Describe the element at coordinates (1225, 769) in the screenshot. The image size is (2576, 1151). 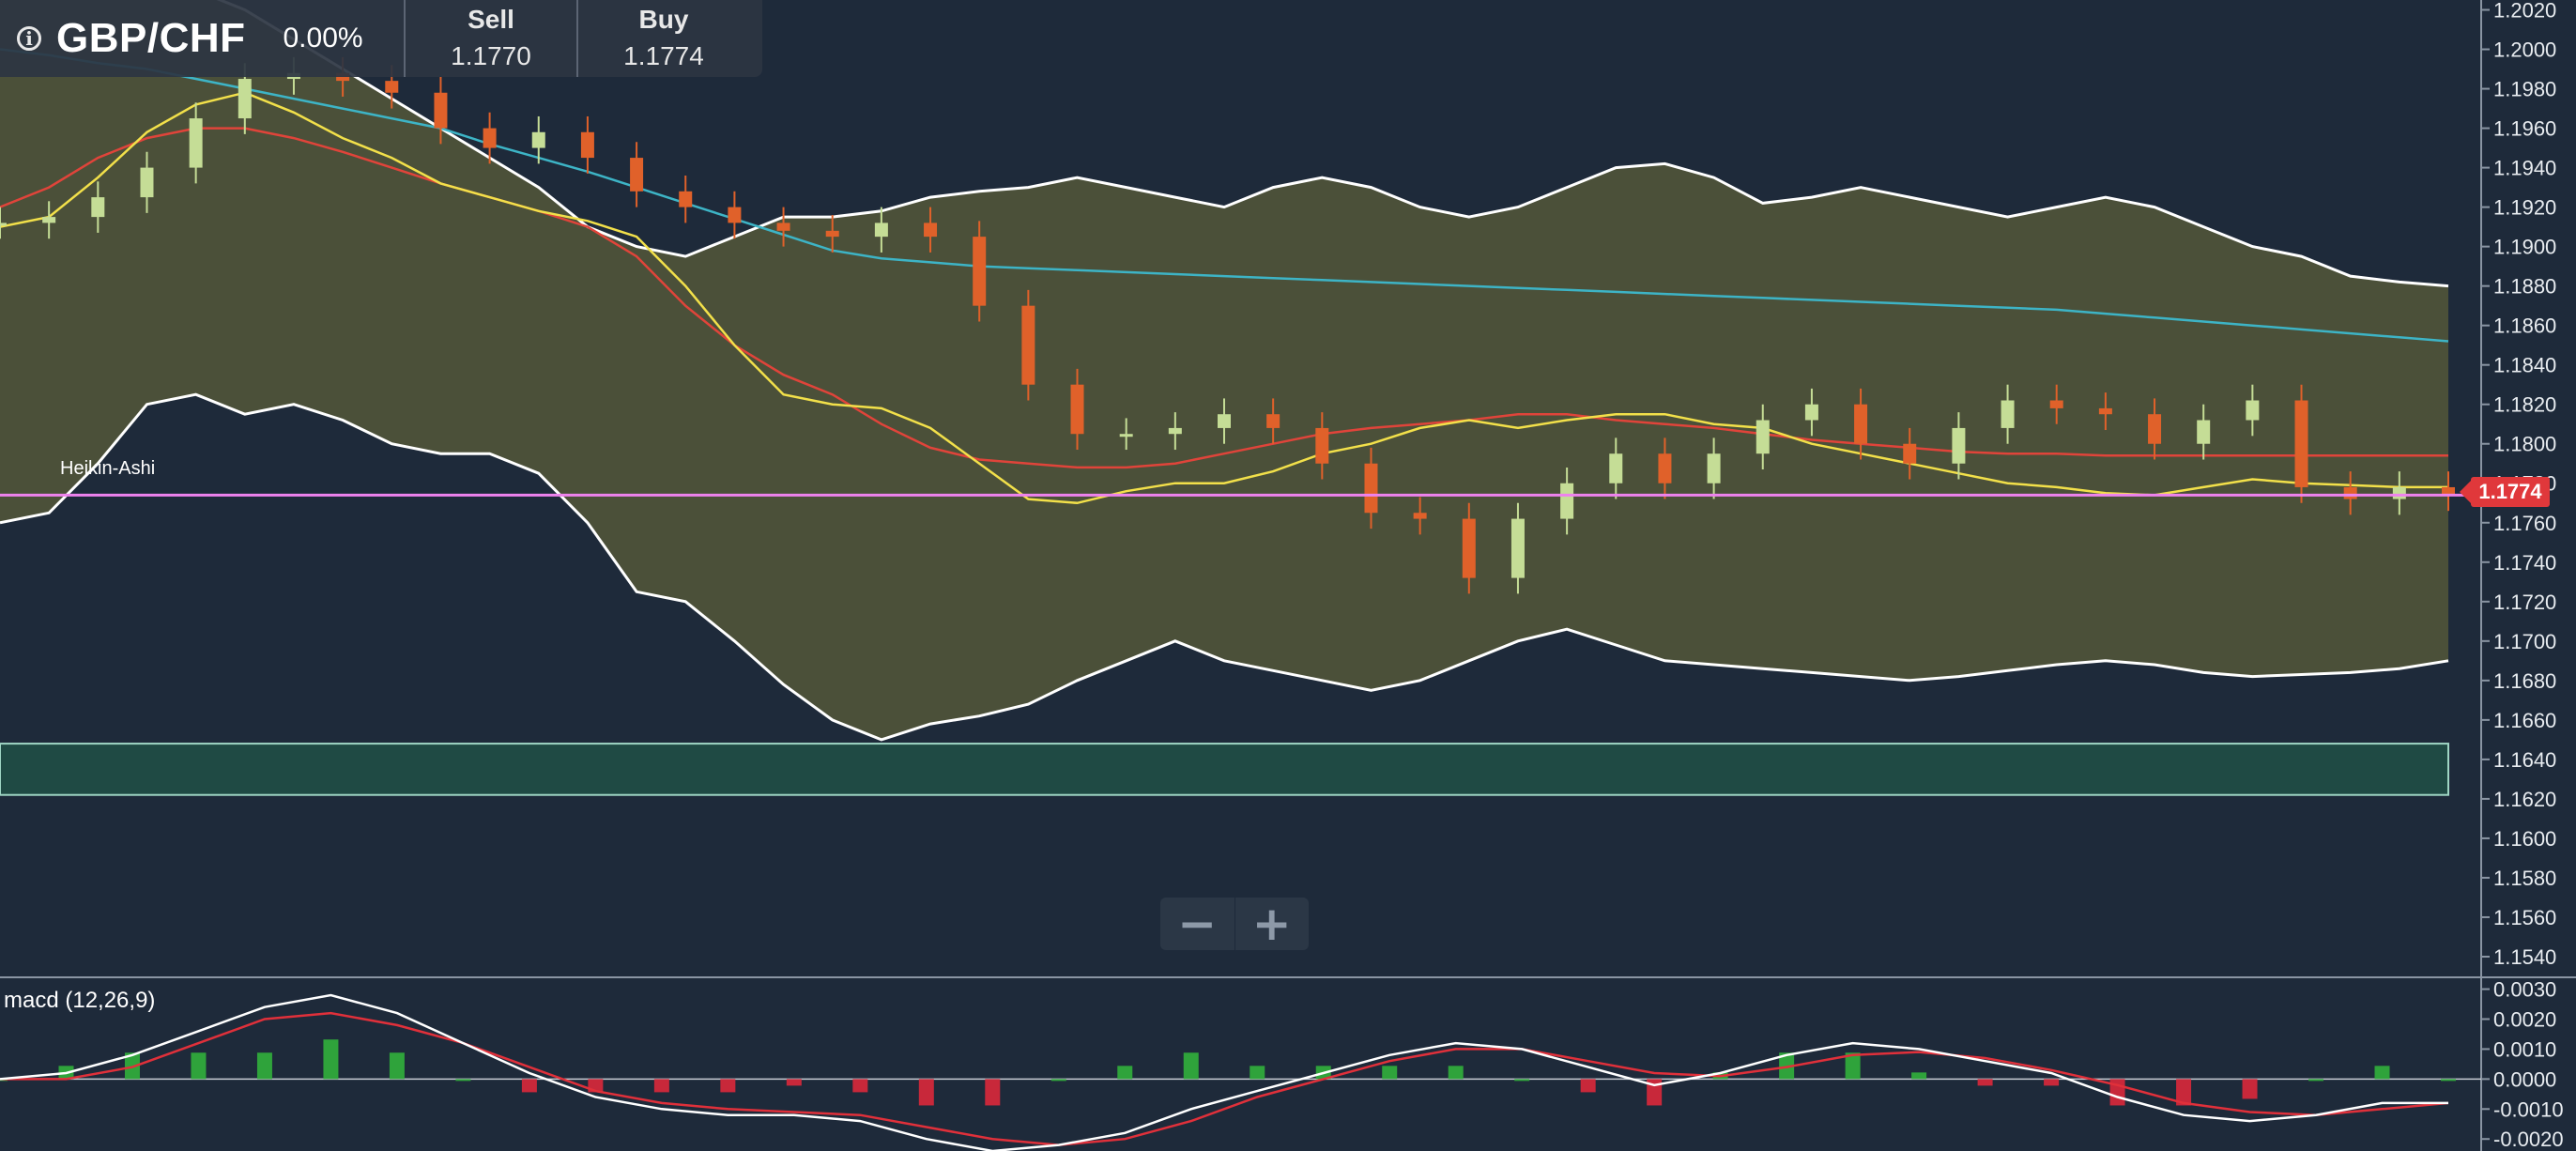
I see `support-zone` at that location.